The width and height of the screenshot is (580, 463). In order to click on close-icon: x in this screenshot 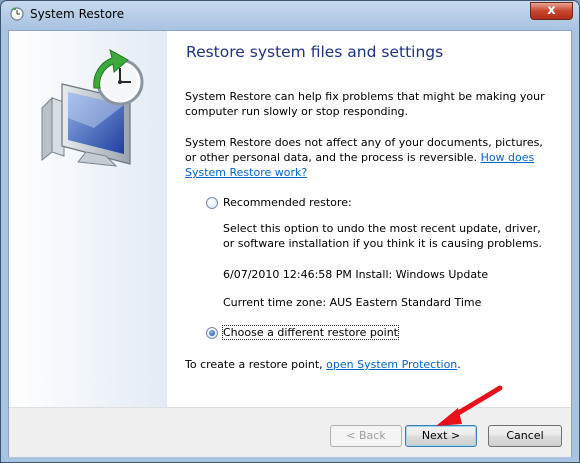, I will do `click(551, 10)`.